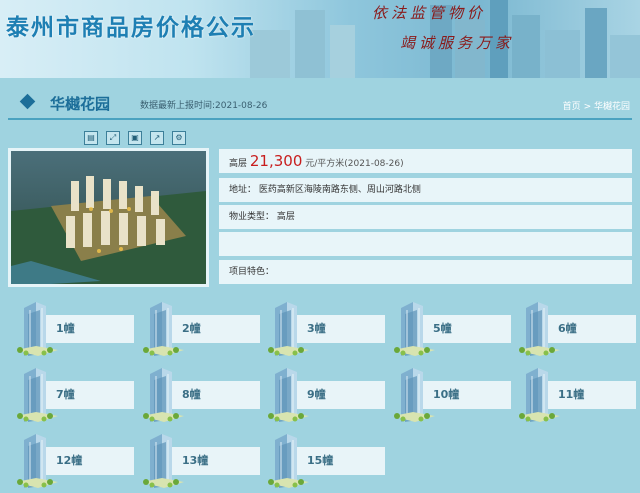 This screenshot has height=493, width=640. Describe the element at coordinates (108, 217) in the screenshot. I see `project-rendering-image` at that location.